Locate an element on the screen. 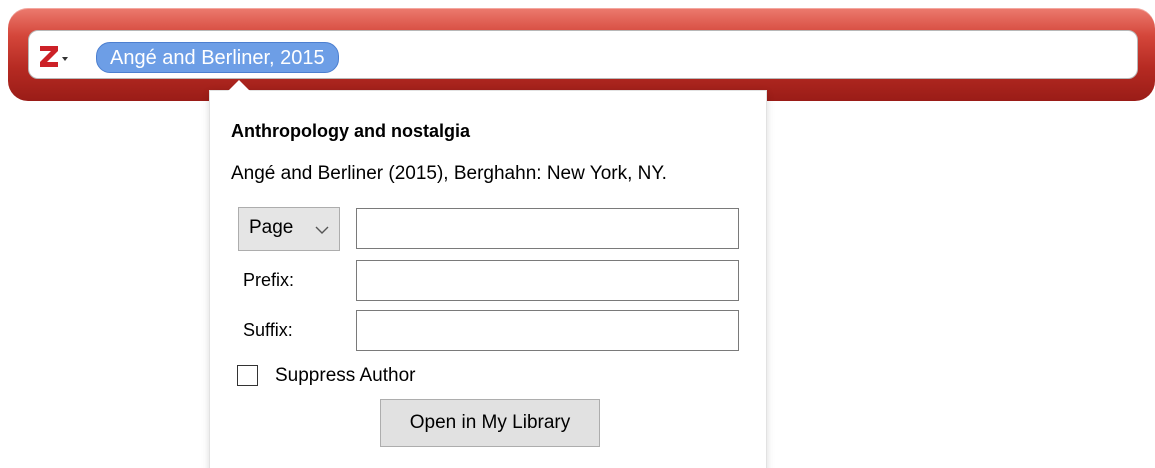 This screenshot has width=1155, height=468. locator-type-select: Page is located at coordinates (289, 229).